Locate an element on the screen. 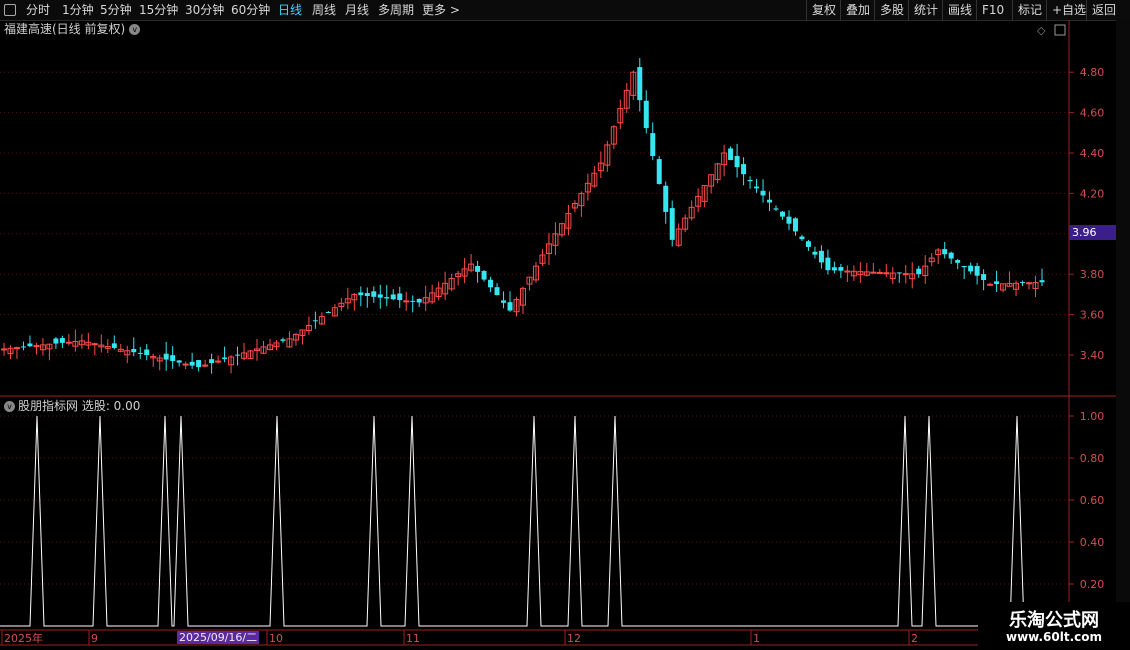  back-button: 返回 is located at coordinates (1103, 10).